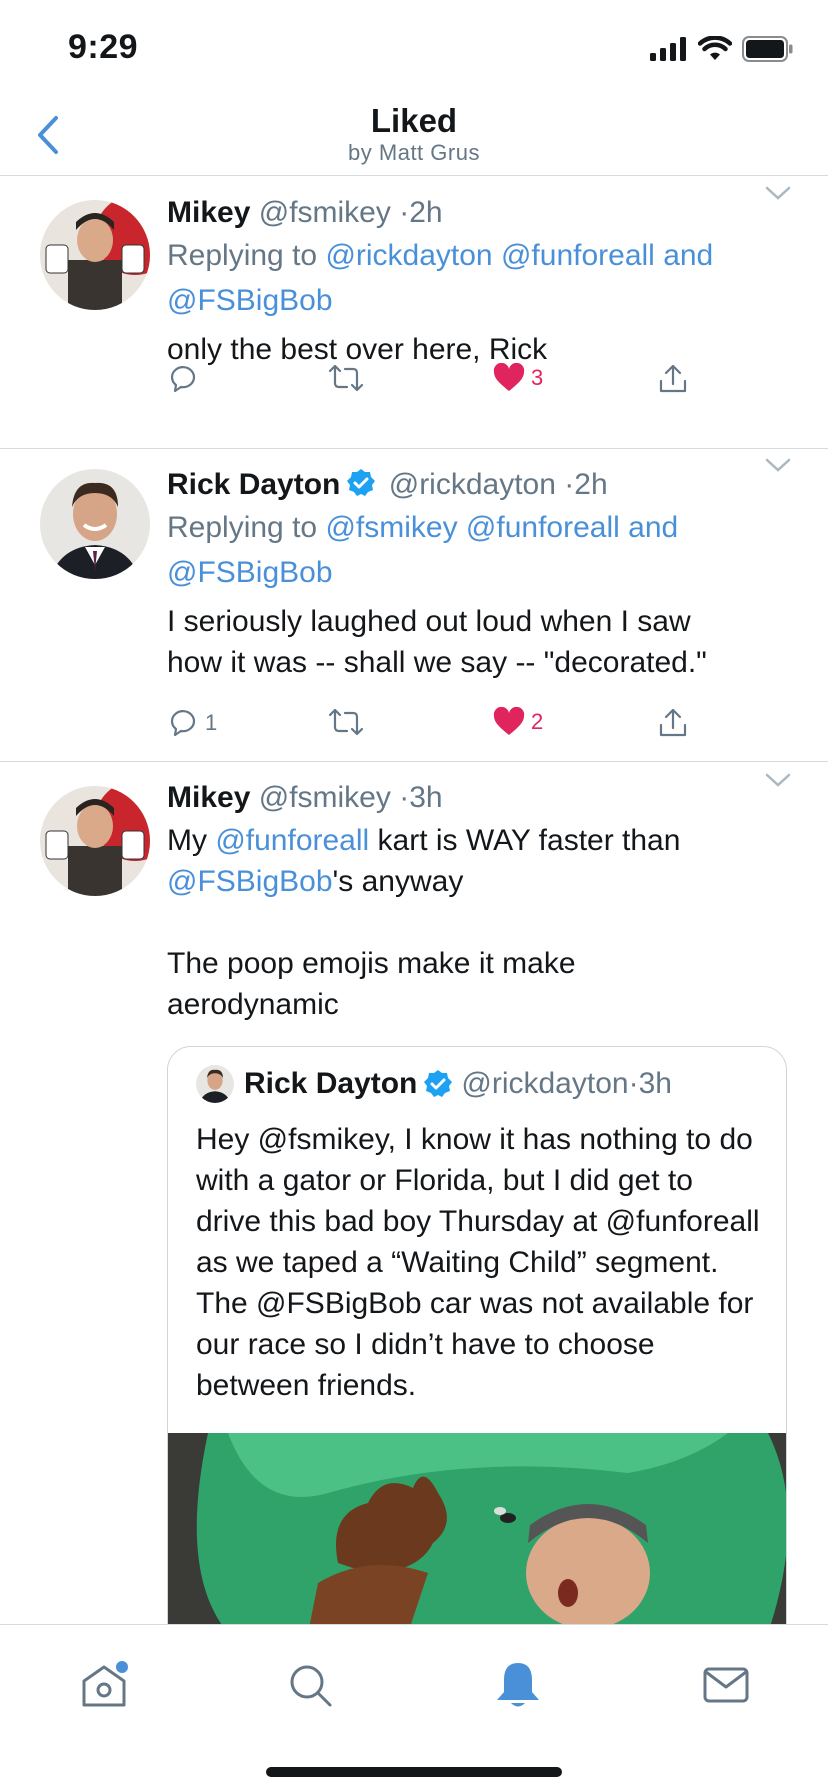 The image size is (828, 1792). Describe the element at coordinates (371, 963) in the screenshot. I see `tweet-text-segment: The poop emojis make it make` at that location.